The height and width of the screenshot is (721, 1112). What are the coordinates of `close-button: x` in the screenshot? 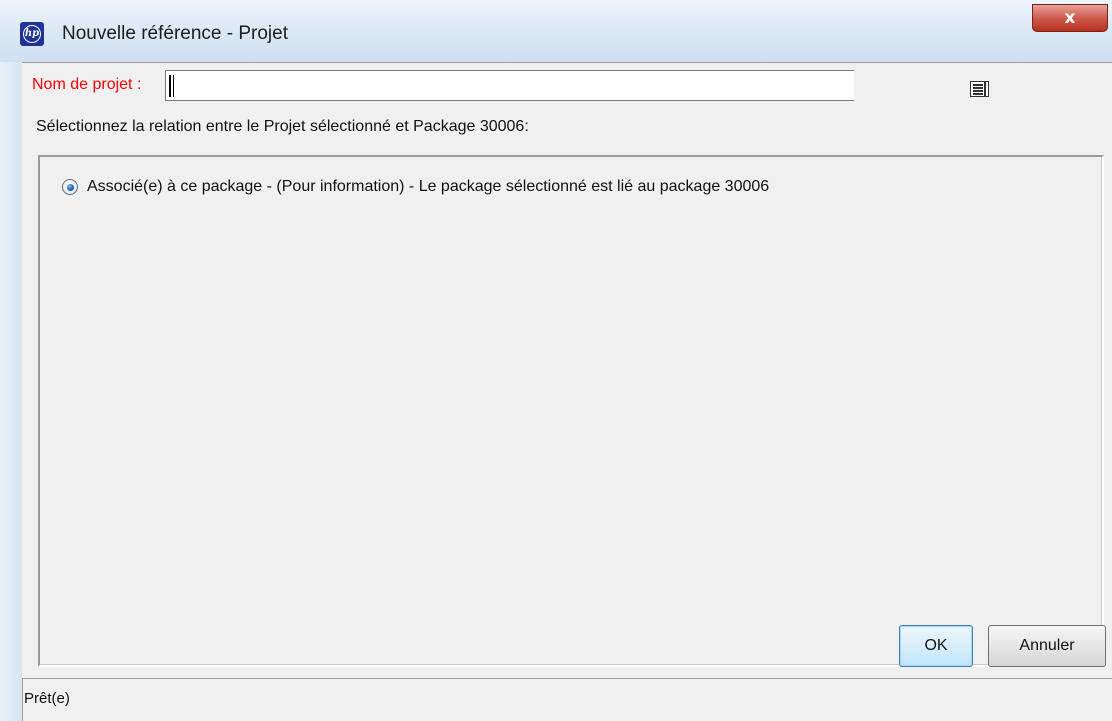 It's located at (1070, 18).